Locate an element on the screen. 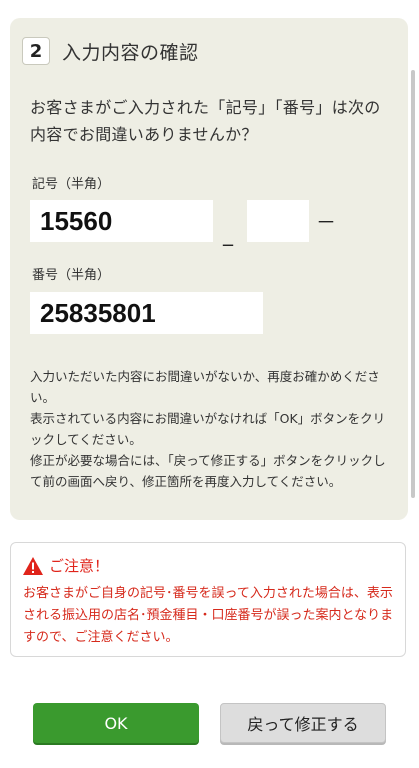 This screenshot has width=419, height=768. kigou-field-1: 15560 is located at coordinates (121, 221).